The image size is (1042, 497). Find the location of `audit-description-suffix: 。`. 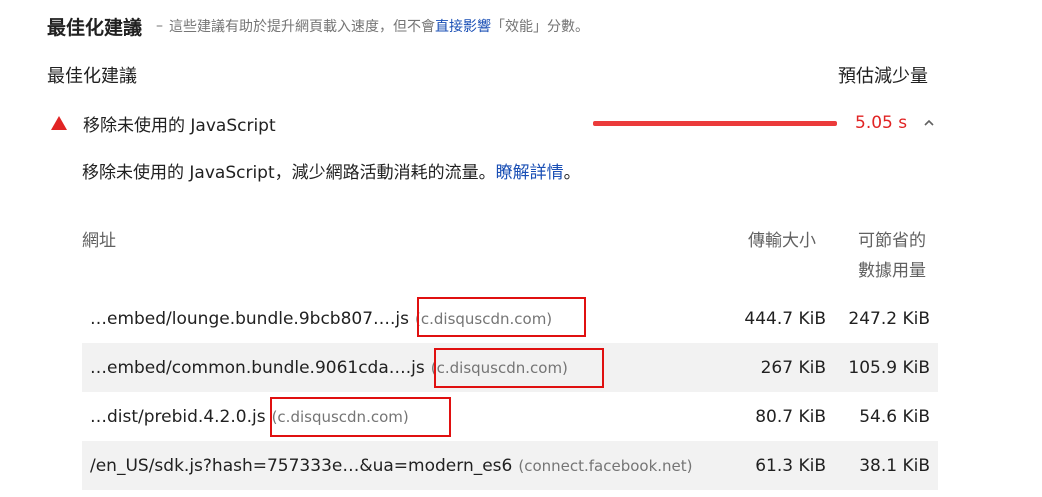

audit-description-suffix: 。 is located at coordinates (572, 173).